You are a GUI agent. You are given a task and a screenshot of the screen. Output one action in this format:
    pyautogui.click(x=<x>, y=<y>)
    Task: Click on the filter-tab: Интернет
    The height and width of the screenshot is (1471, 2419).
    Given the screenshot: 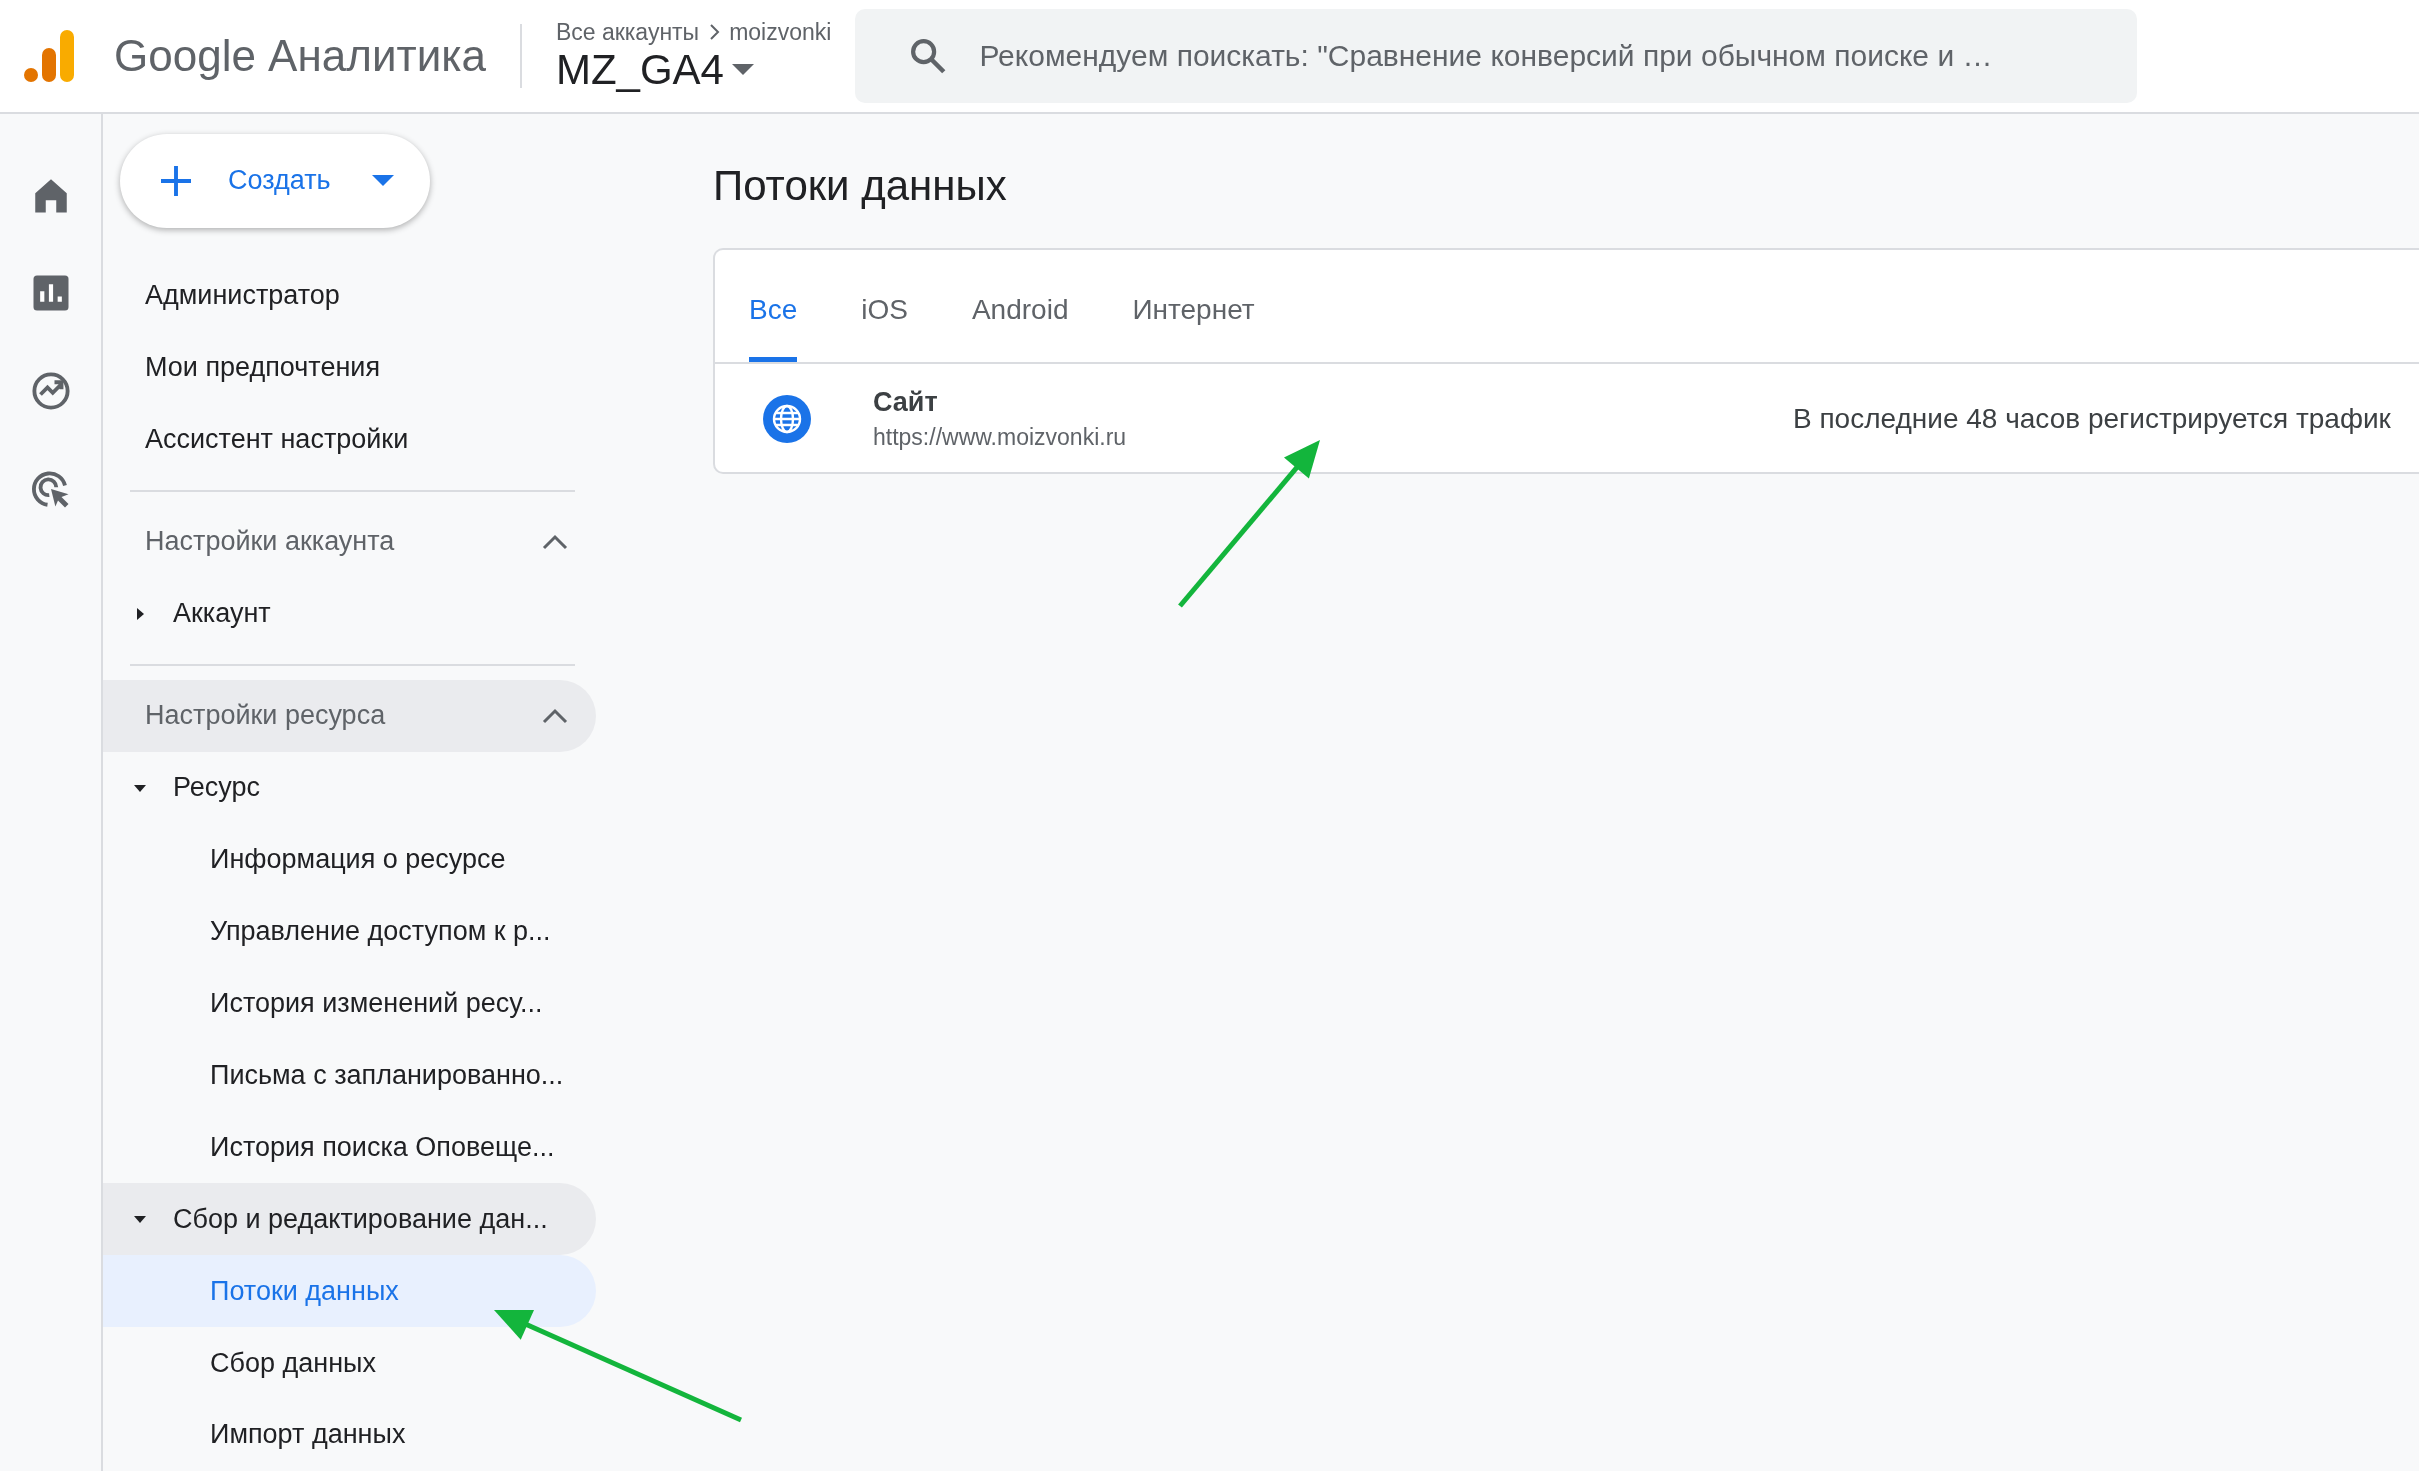 What is the action you would take?
    pyautogui.click(x=1193, y=306)
    